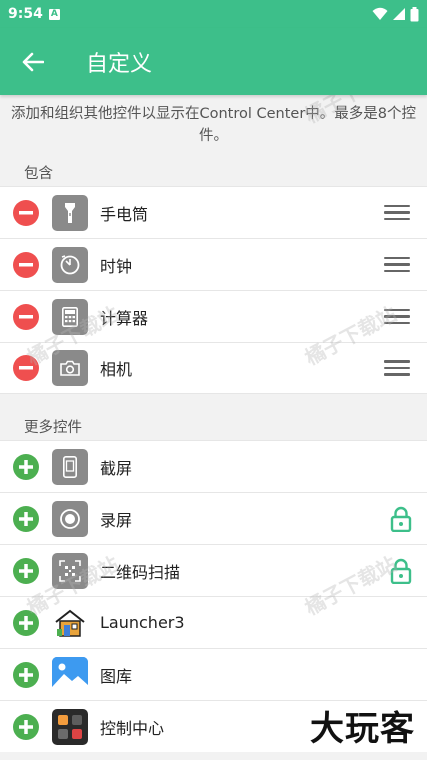 The height and width of the screenshot is (760, 427). I want to click on gallery-icon, so click(70, 674).